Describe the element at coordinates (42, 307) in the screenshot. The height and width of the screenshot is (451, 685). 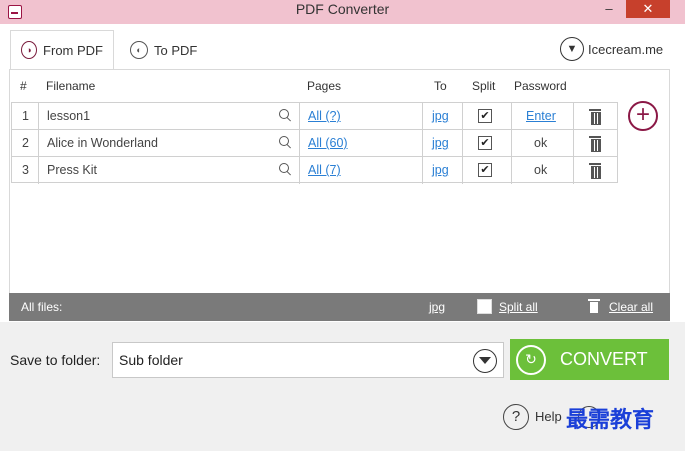
I see `all-files-label: All files:` at that location.